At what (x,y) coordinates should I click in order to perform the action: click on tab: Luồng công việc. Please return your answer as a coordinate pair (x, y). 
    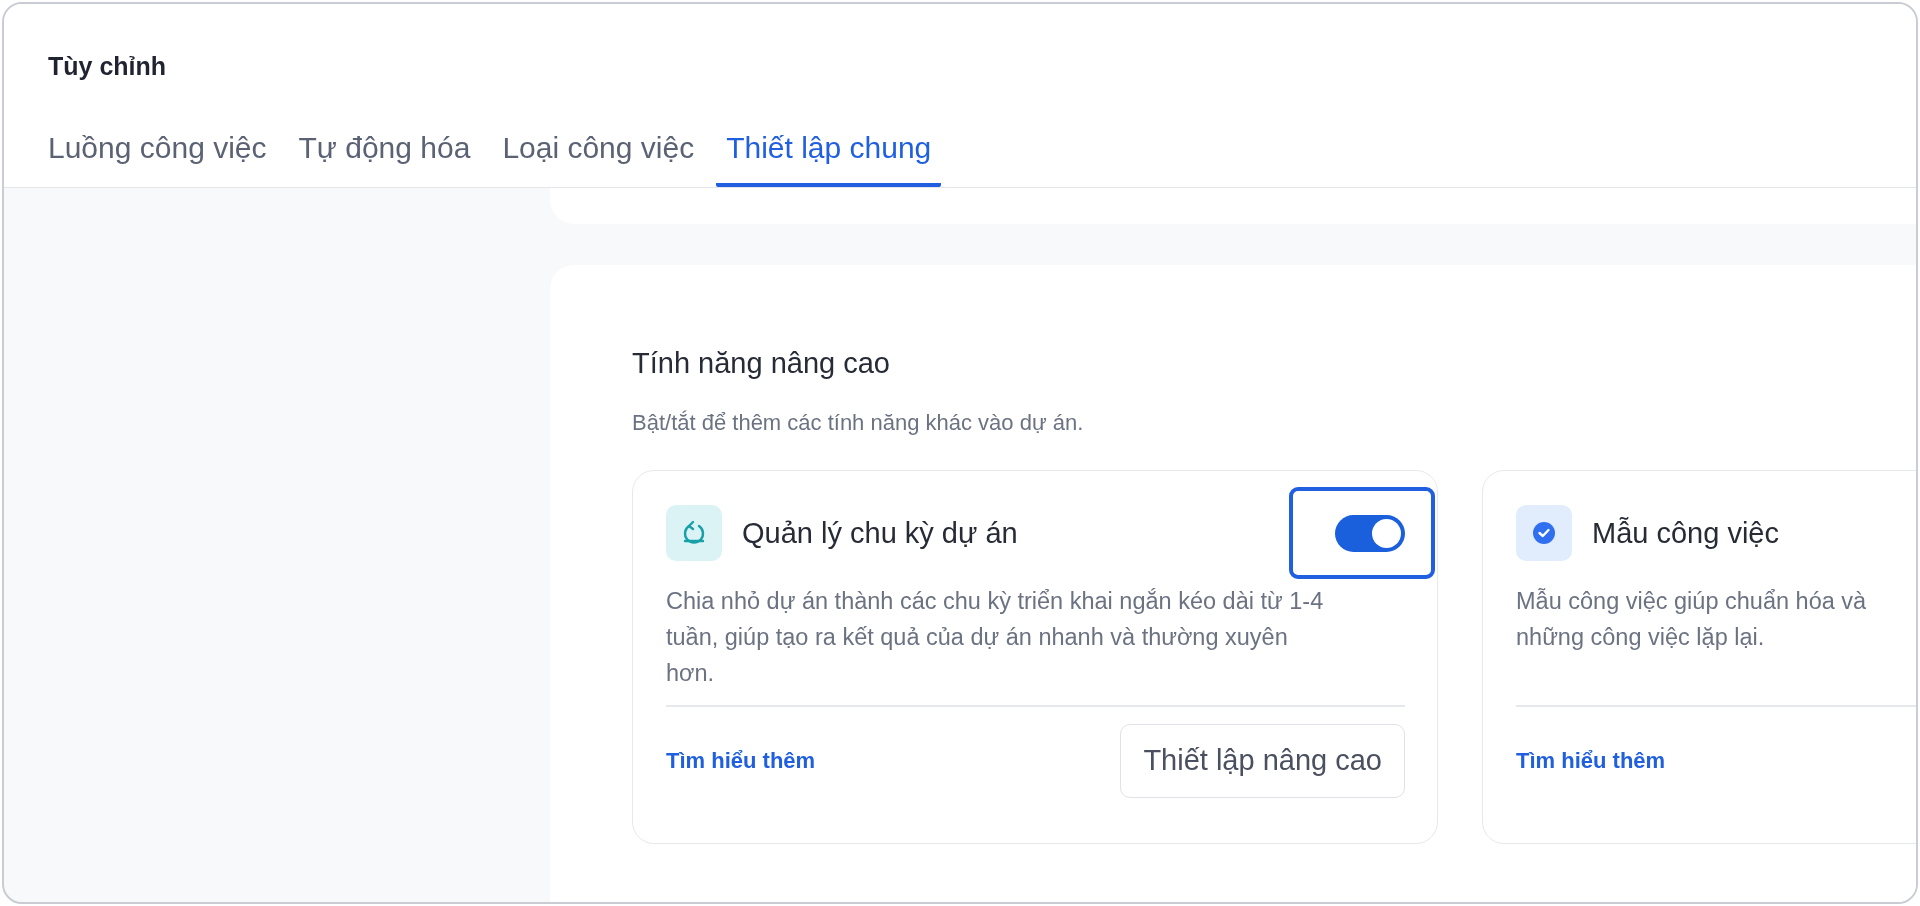
    Looking at the image, I should click on (157, 159).